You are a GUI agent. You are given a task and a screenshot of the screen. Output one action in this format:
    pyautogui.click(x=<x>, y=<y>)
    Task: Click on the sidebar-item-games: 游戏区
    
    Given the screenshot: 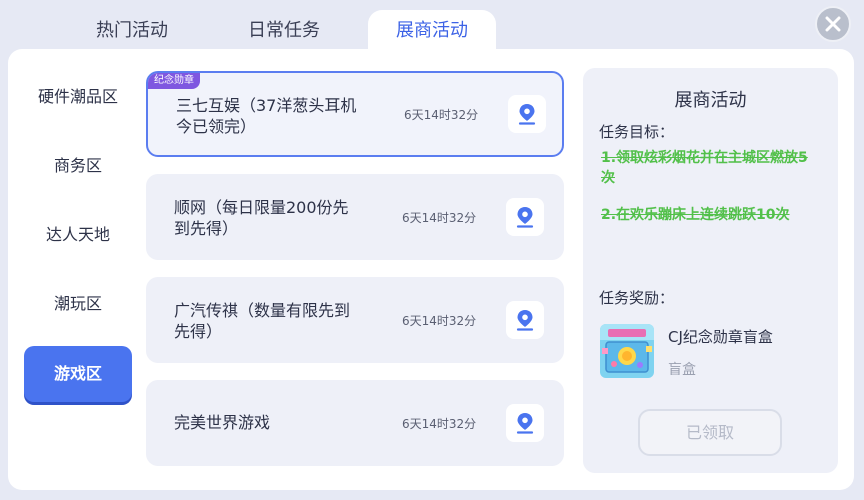 What is the action you would take?
    pyautogui.click(x=78, y=374)
    